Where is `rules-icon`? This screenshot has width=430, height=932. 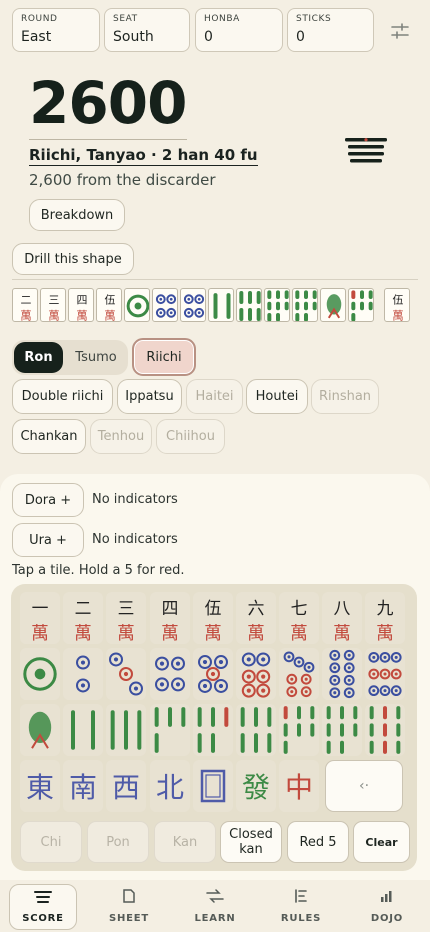
rules-icon is located at coordinates (301, 898).